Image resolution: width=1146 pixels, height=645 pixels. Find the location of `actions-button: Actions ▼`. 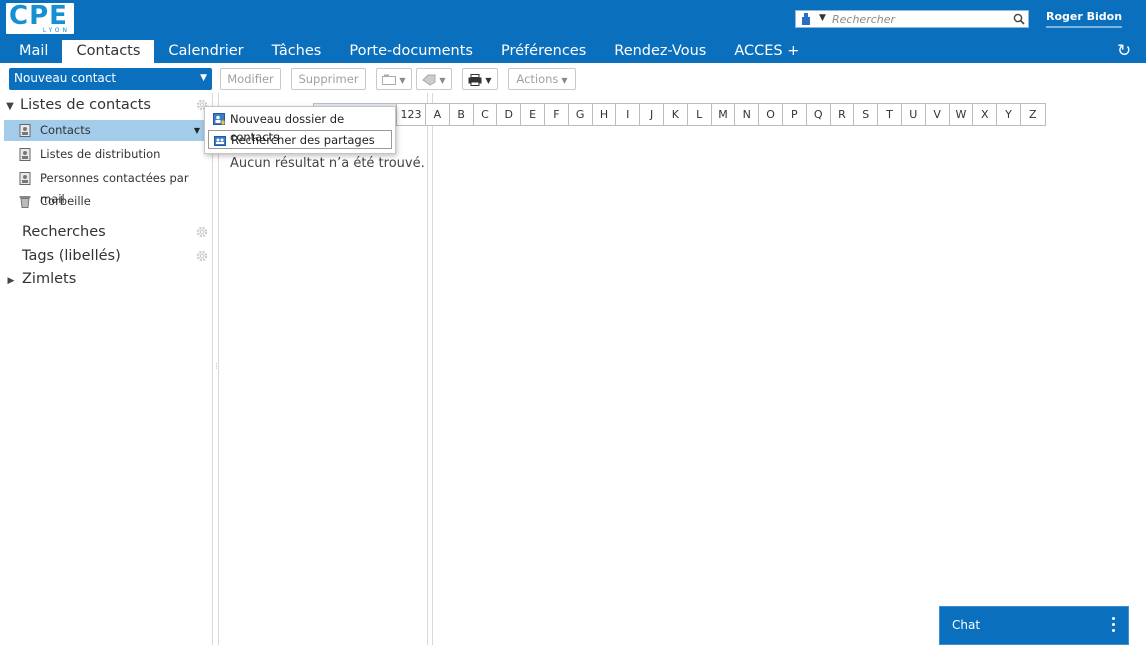

actions-button: Actions ▼ is located at coordinates (542, 79).